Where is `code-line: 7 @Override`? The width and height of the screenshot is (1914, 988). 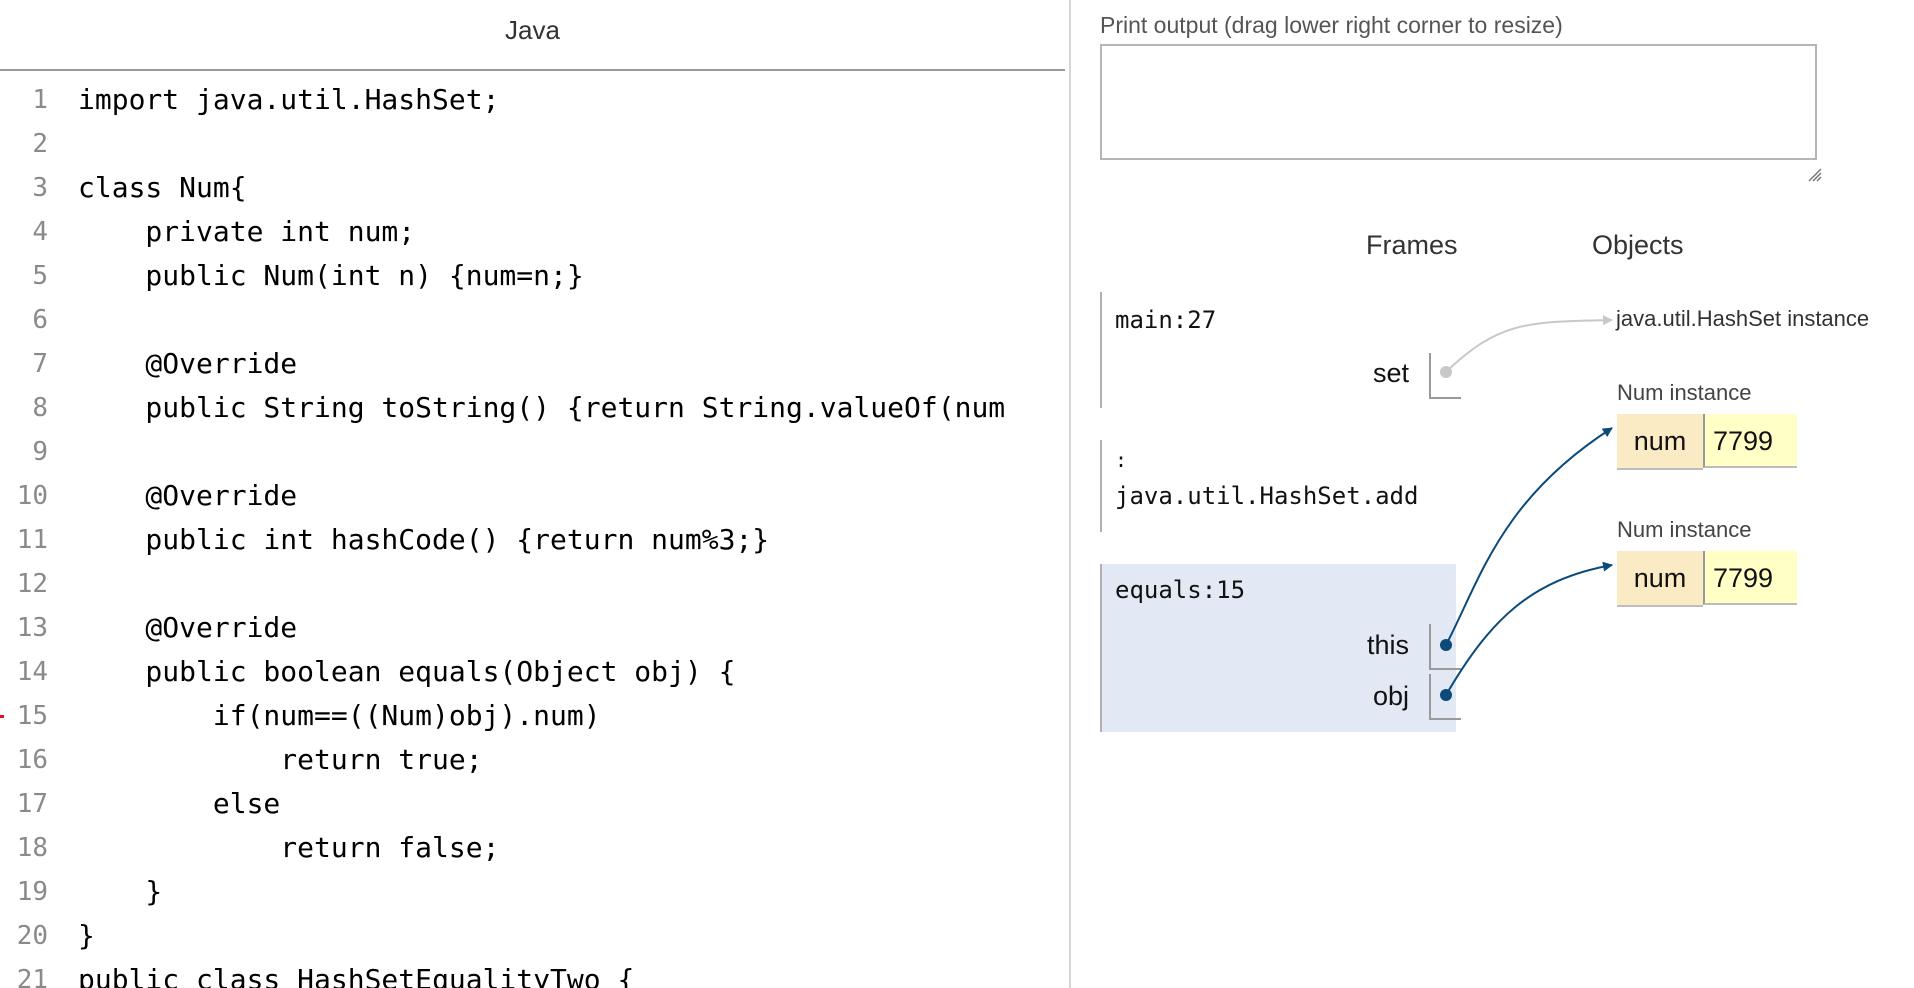 code-line: 7 @Override is located at coordinates (532, 364).